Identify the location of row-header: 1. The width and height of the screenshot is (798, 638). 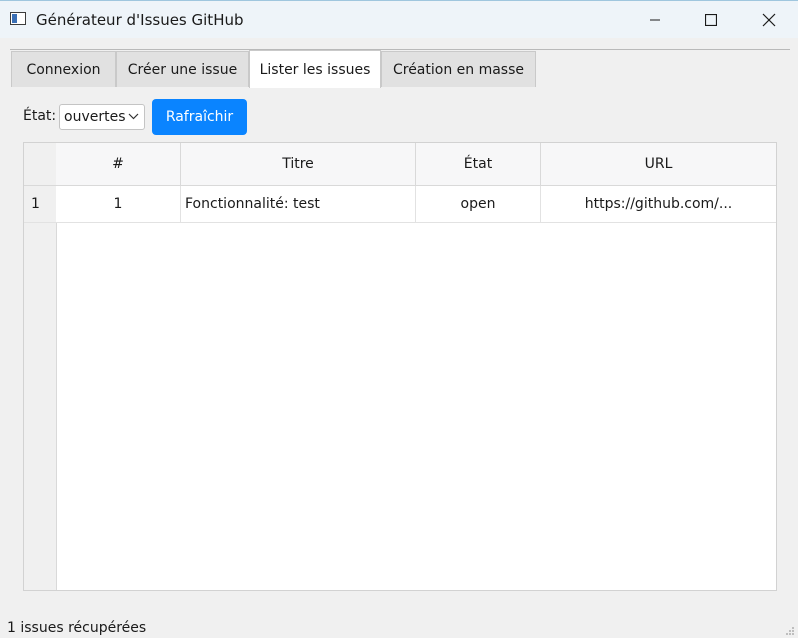
(40, 204).